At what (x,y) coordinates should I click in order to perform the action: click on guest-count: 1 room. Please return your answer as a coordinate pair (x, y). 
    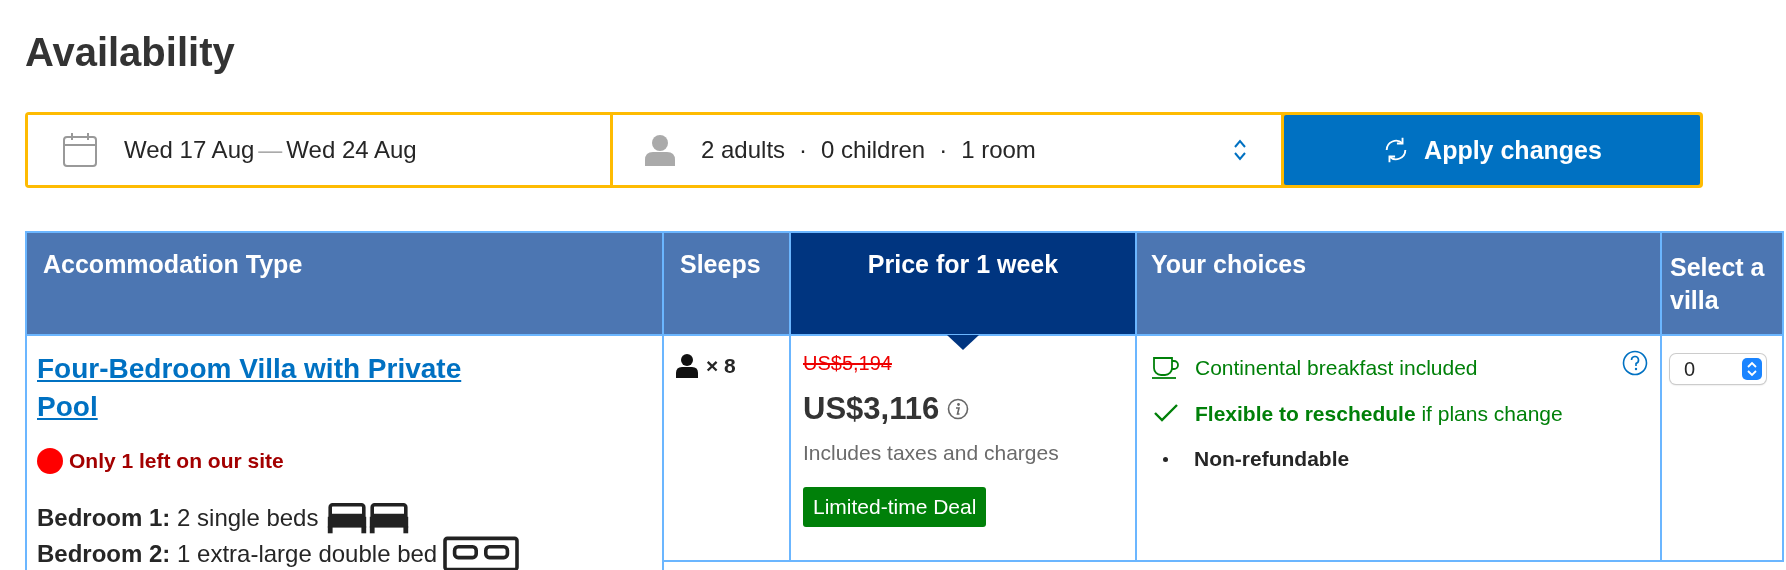
    Looking at the image, I should click on (998, 150).